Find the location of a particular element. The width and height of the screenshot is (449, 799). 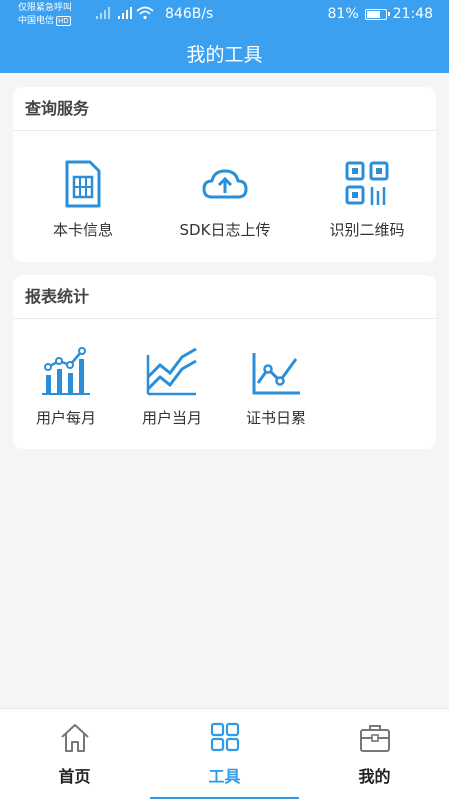

line-chart-icon is located at coordinates (276, 374).